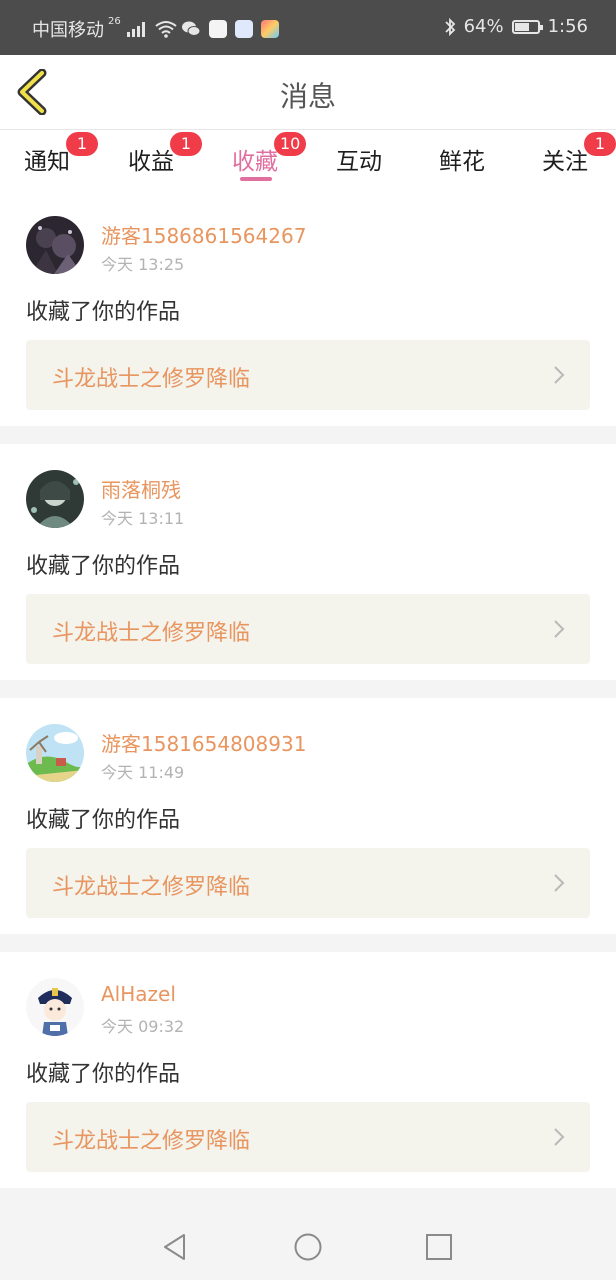  What do you see at coordinates (527, 26) in the screenshot?
I see `battery-icon` at bounding box center [527, 26].